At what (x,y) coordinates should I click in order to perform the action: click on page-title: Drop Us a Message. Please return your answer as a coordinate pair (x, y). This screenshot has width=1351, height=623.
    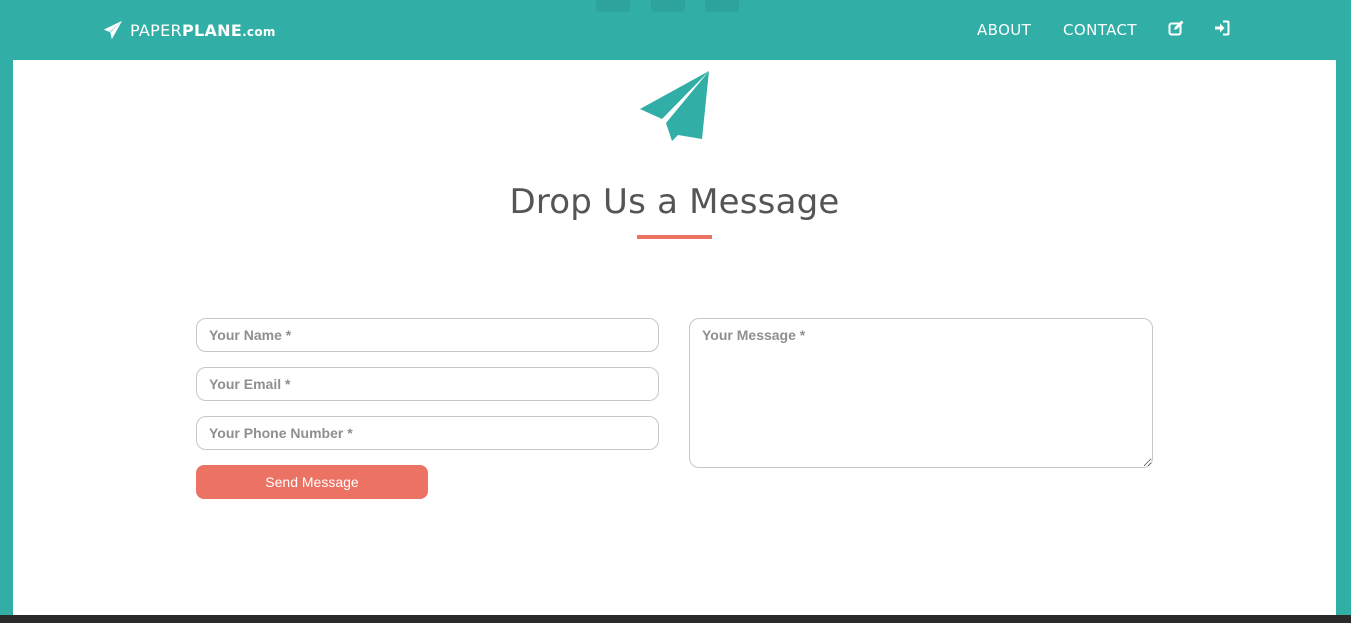
    Looking at the image, I should click on (674, 202).